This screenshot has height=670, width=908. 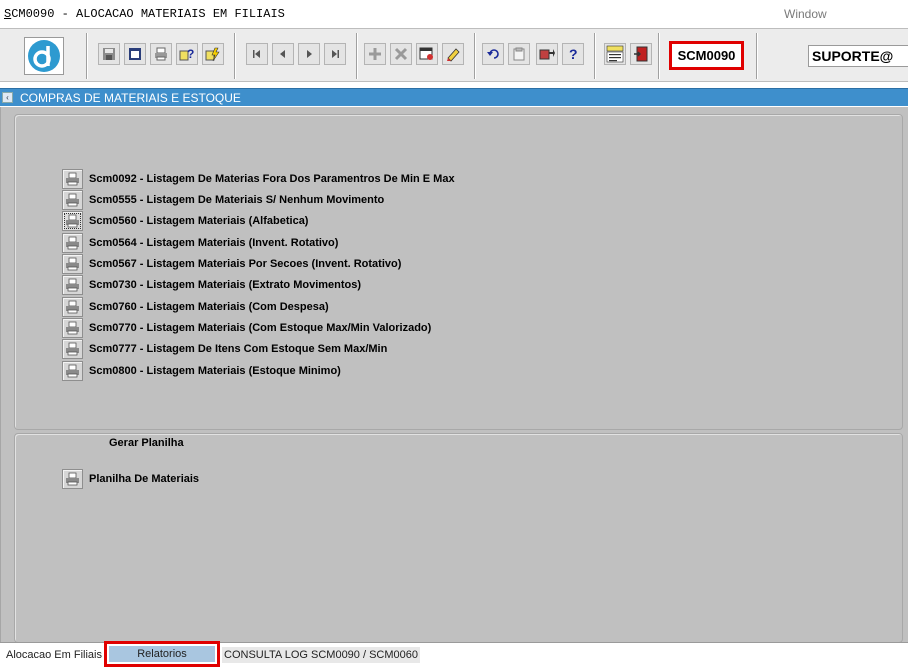 I want to click on run-query-icon, so click(x=213, y=54).